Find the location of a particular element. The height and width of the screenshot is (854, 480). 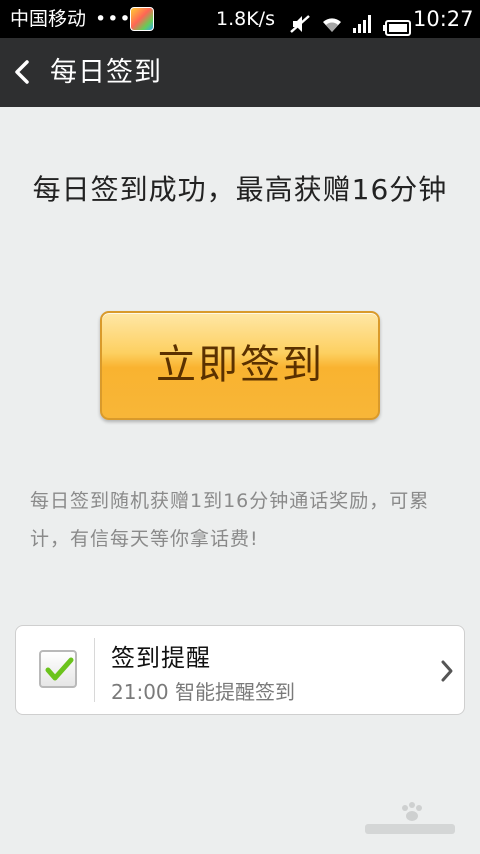

back-icon is located at coordinates (22, 72).